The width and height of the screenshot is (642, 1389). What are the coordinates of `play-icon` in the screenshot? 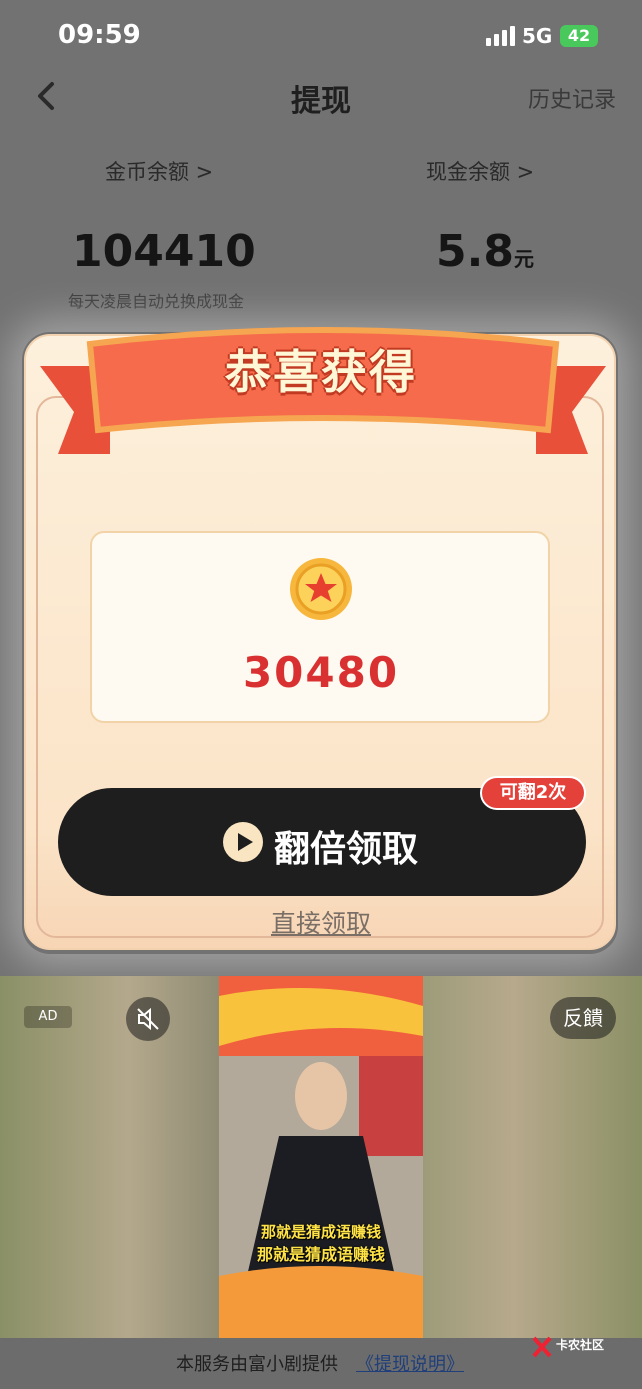 It's located at (243, 842).